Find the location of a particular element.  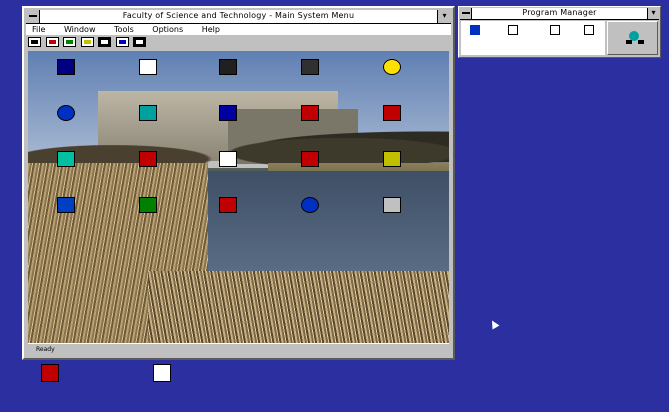

side-panel is located at coordinates (632, 38).